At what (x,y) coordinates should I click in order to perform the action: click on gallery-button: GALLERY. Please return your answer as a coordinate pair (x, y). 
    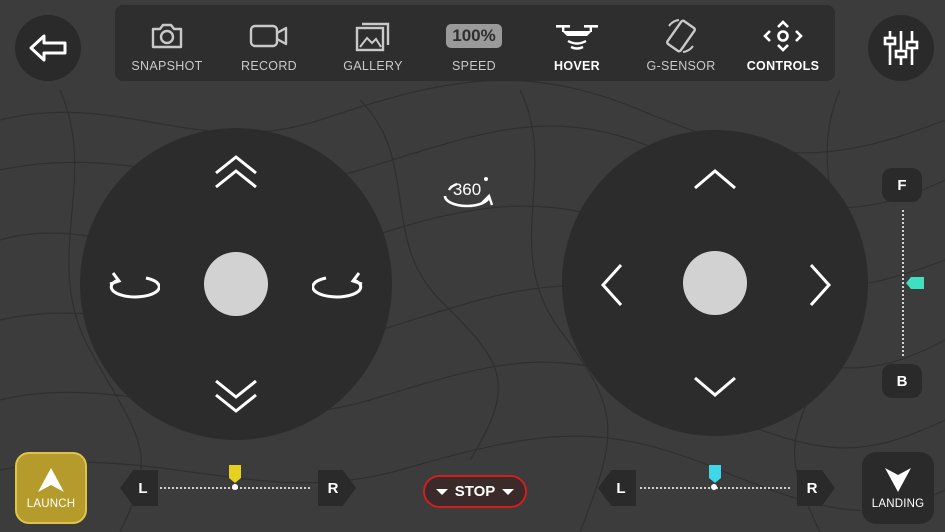
    Looking at the image, I should click on (373, 43).